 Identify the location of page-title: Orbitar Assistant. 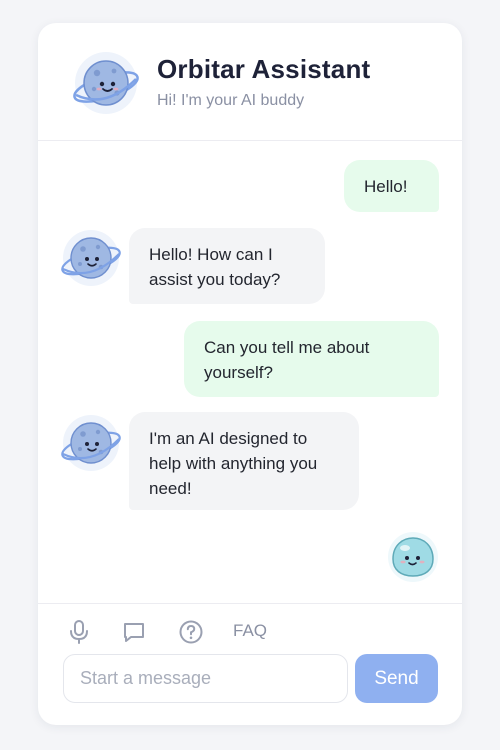
(264, 69).